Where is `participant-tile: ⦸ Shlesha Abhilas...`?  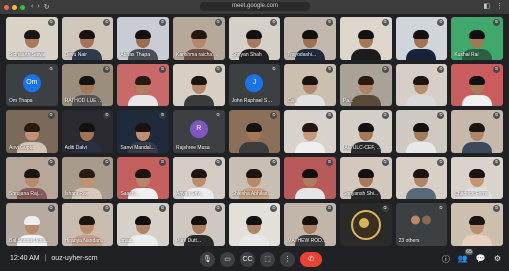
participant-tile: ⦸ Shlesha Abhilas... is located at coordinates (254, 178).